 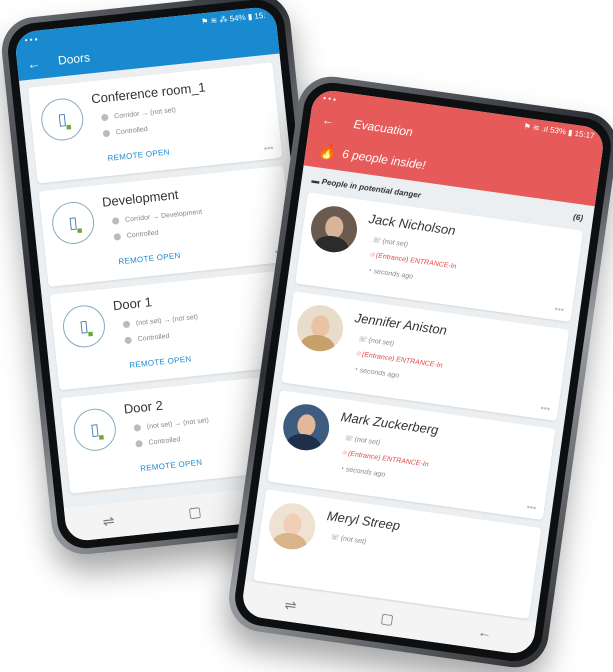 I want to click on door-route: Corridor → Development, so click(x=163, y=216).